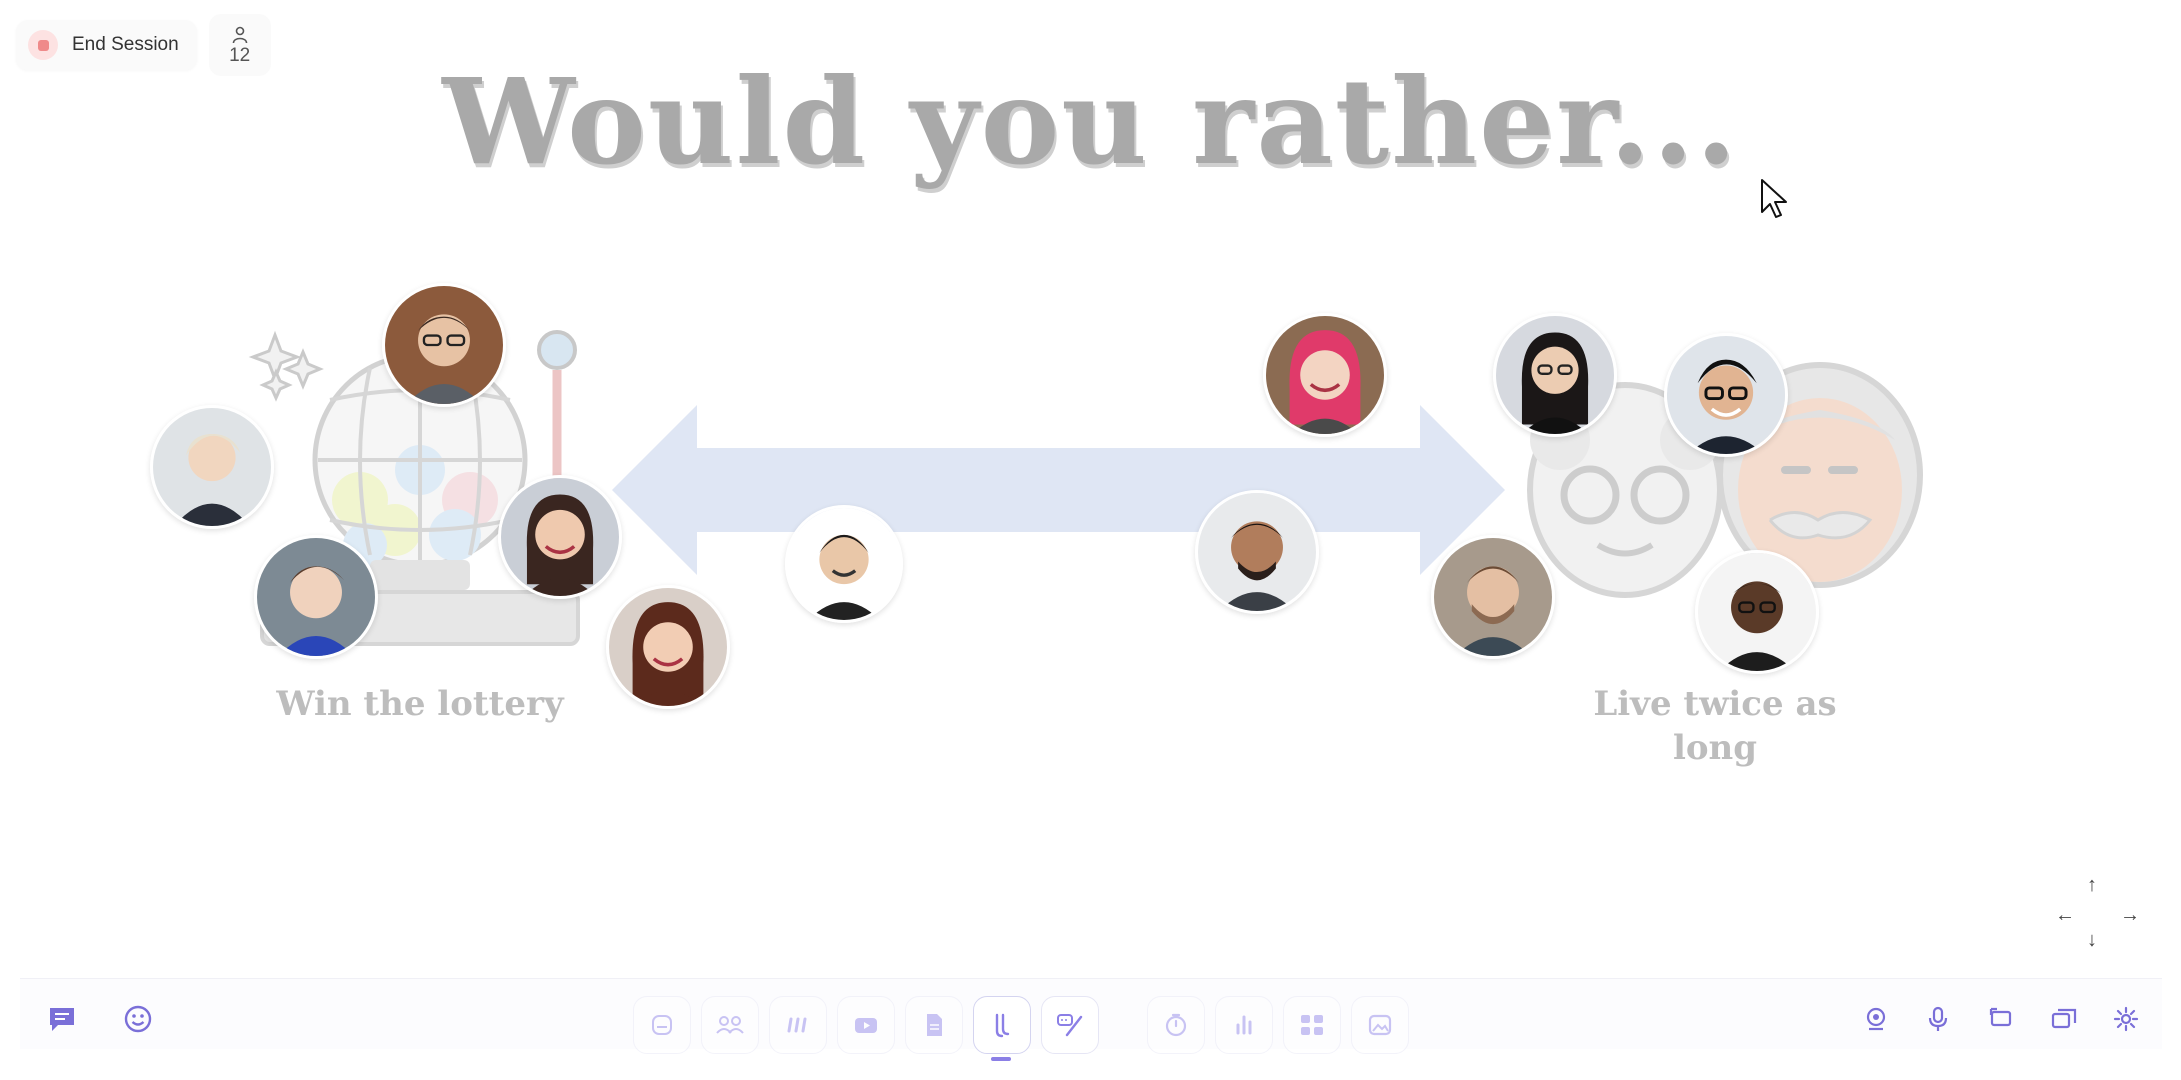  I want to click on option-right-line1: Live twice as, so click(1715, 704).